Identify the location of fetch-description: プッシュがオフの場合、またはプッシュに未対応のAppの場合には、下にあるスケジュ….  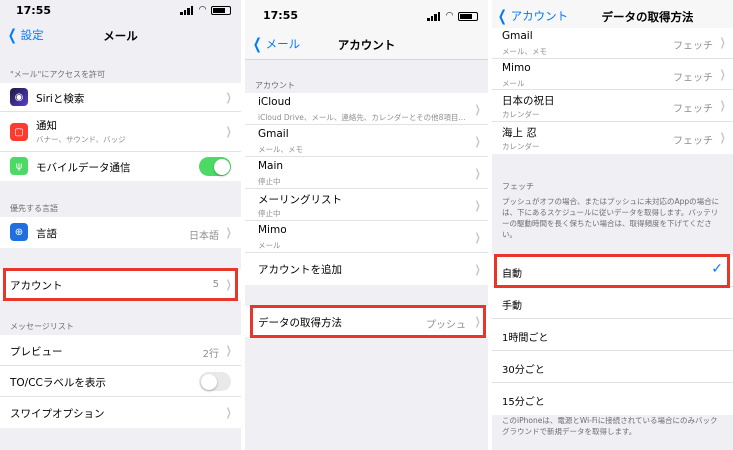
(611, 218).